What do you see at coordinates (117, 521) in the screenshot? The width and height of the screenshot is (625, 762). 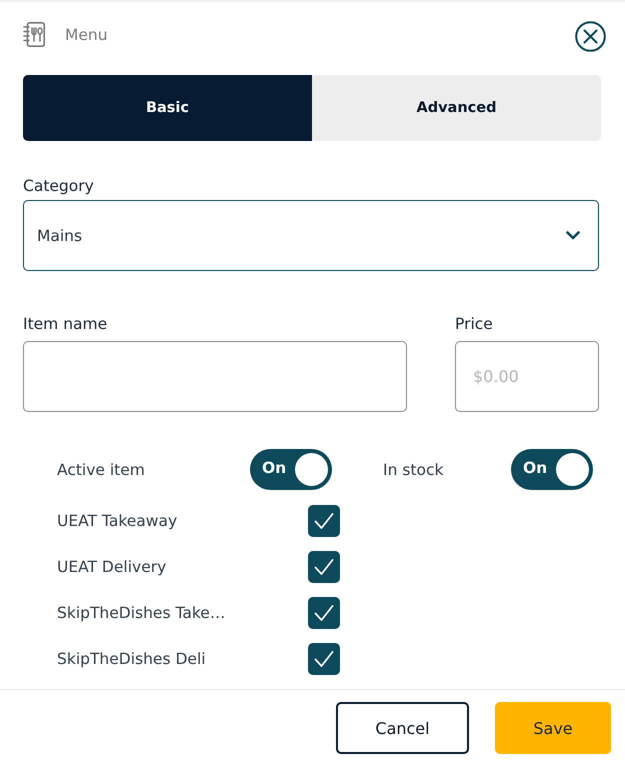 I see `channel-label: UEAT Takeaway` at bounding box center [117, 521].